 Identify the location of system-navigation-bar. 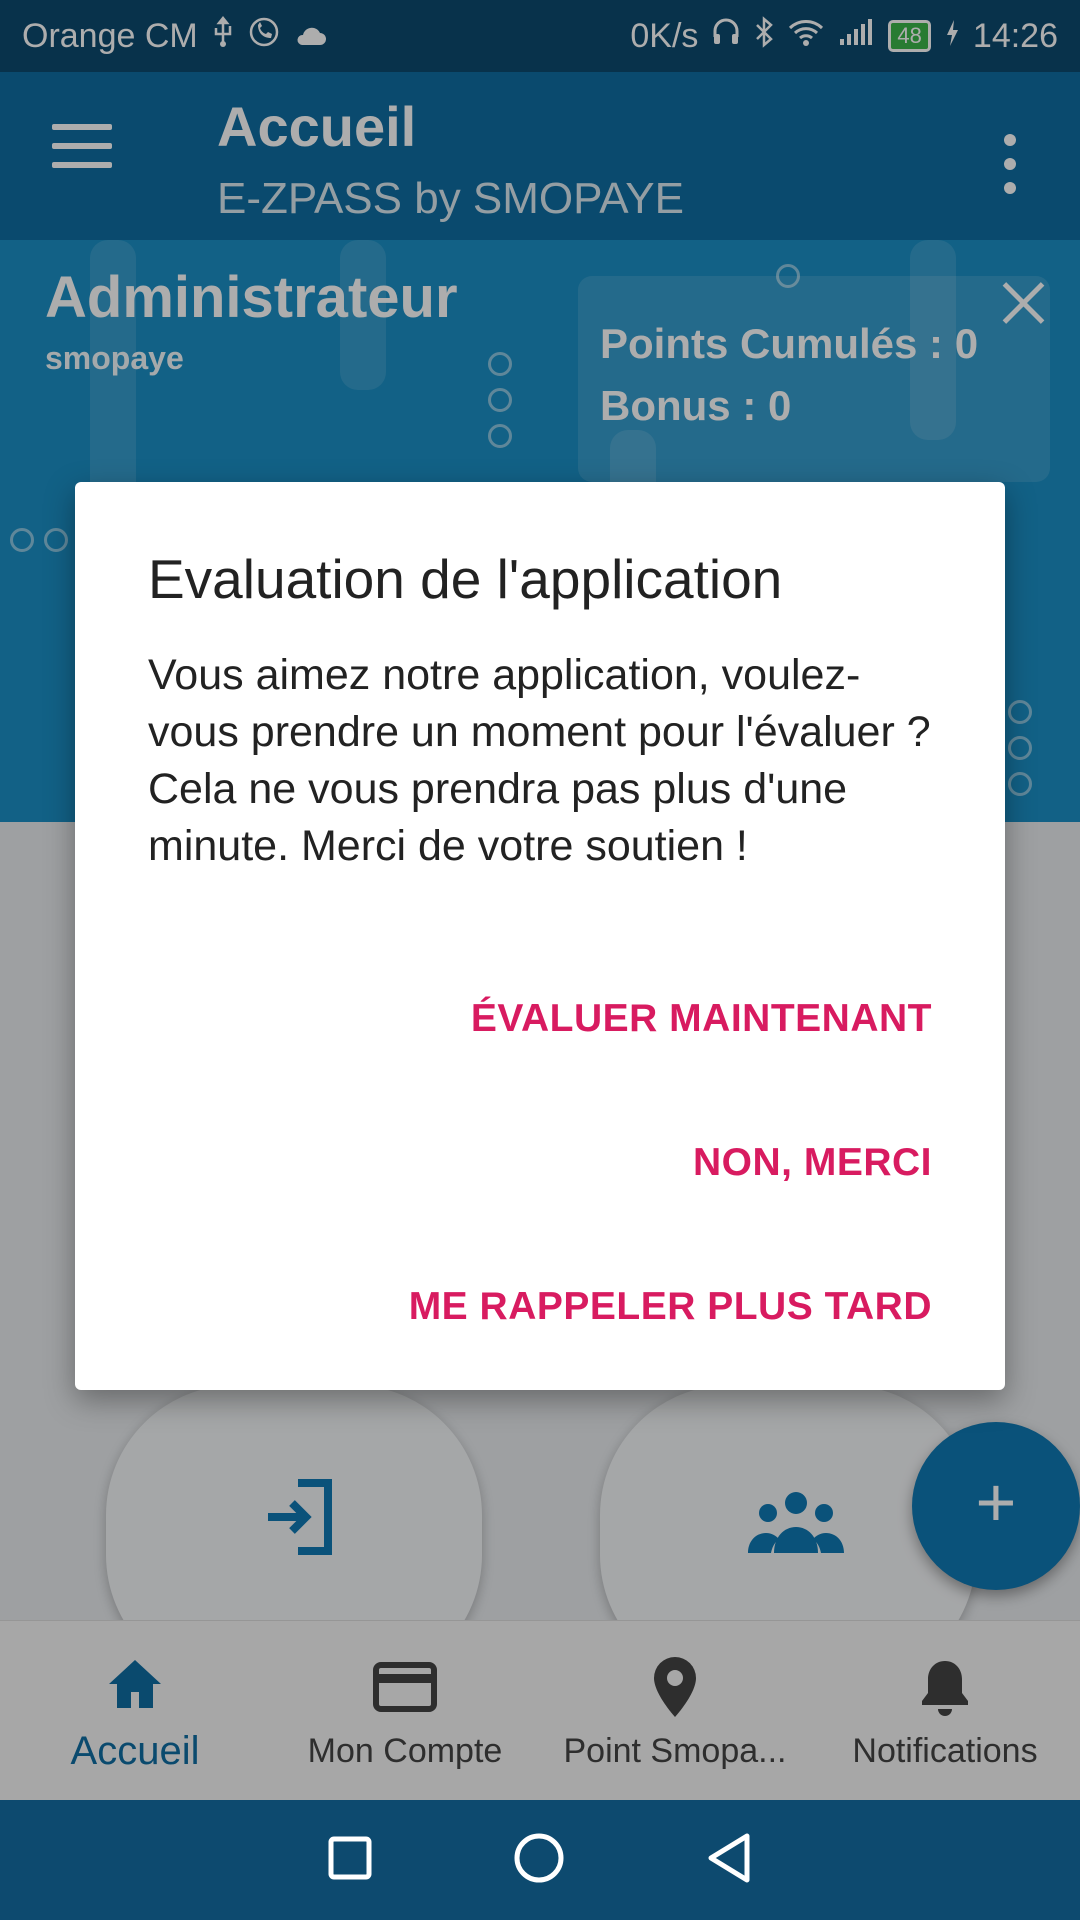
(540, 1860).